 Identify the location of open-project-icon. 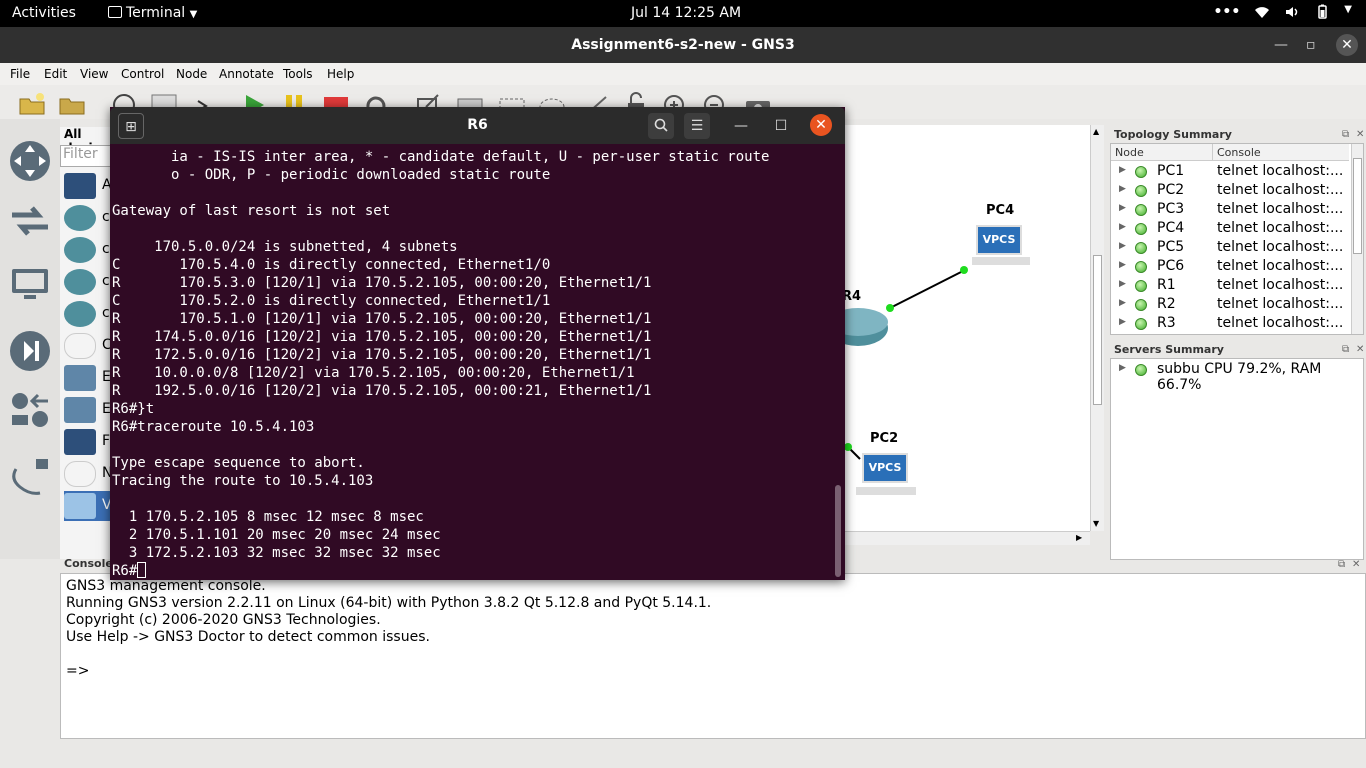
(71, 103).